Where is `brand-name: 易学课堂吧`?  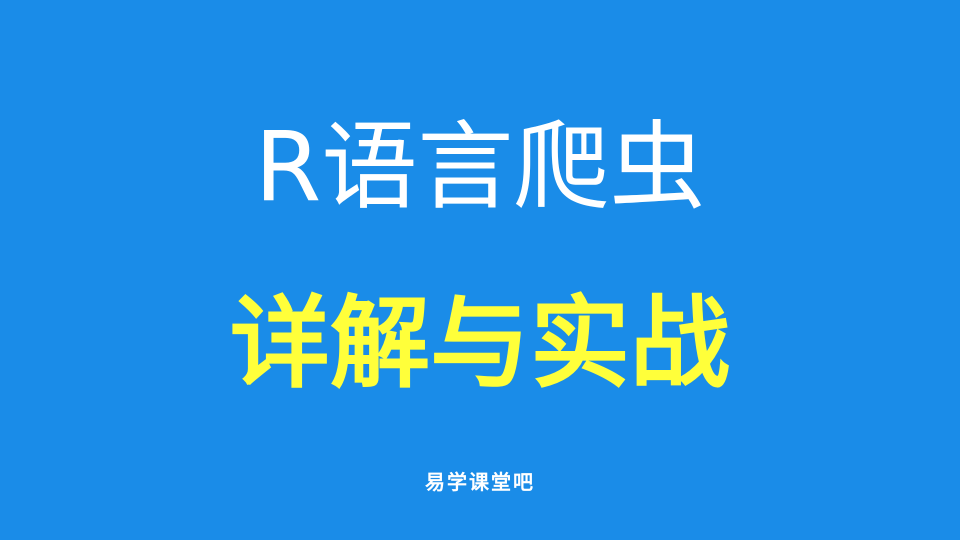
brand-name: 易学课堂吧 is located at coordinates (480, 482).